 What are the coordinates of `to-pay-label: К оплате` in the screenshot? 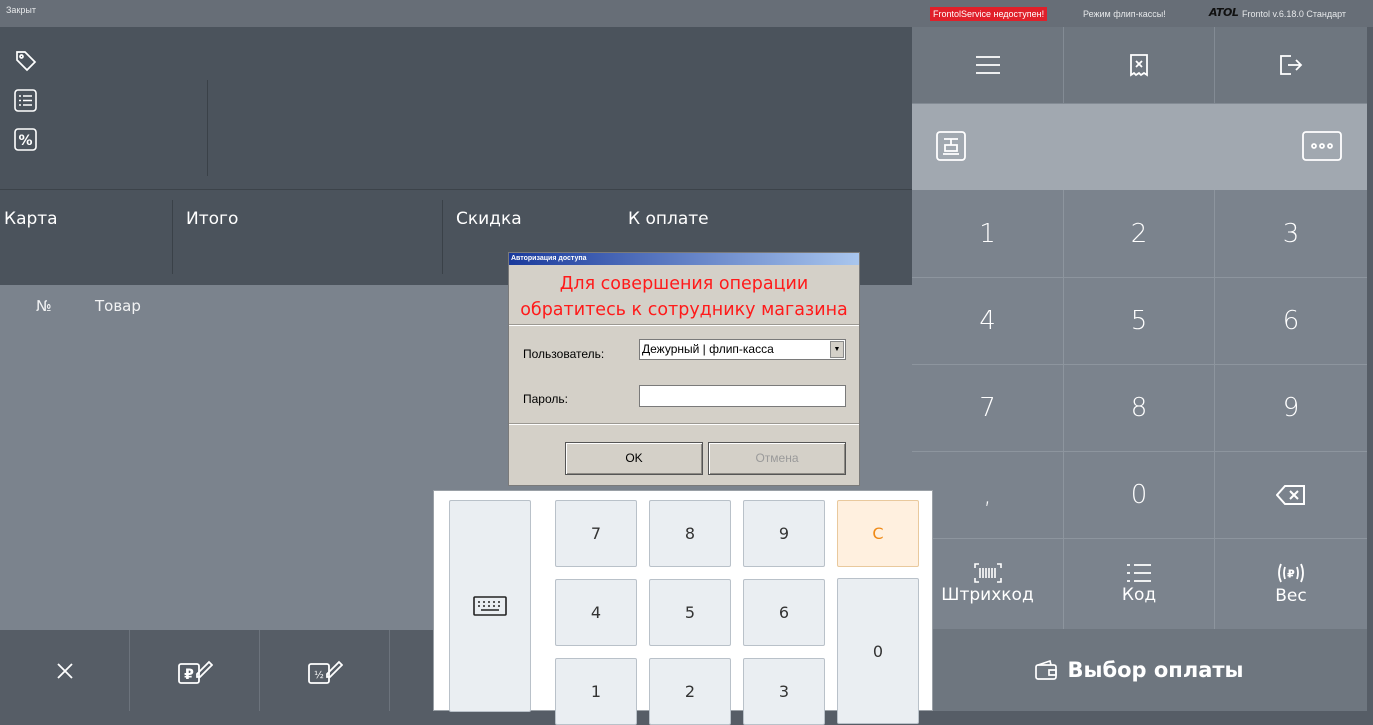 It's located at (668, 219).